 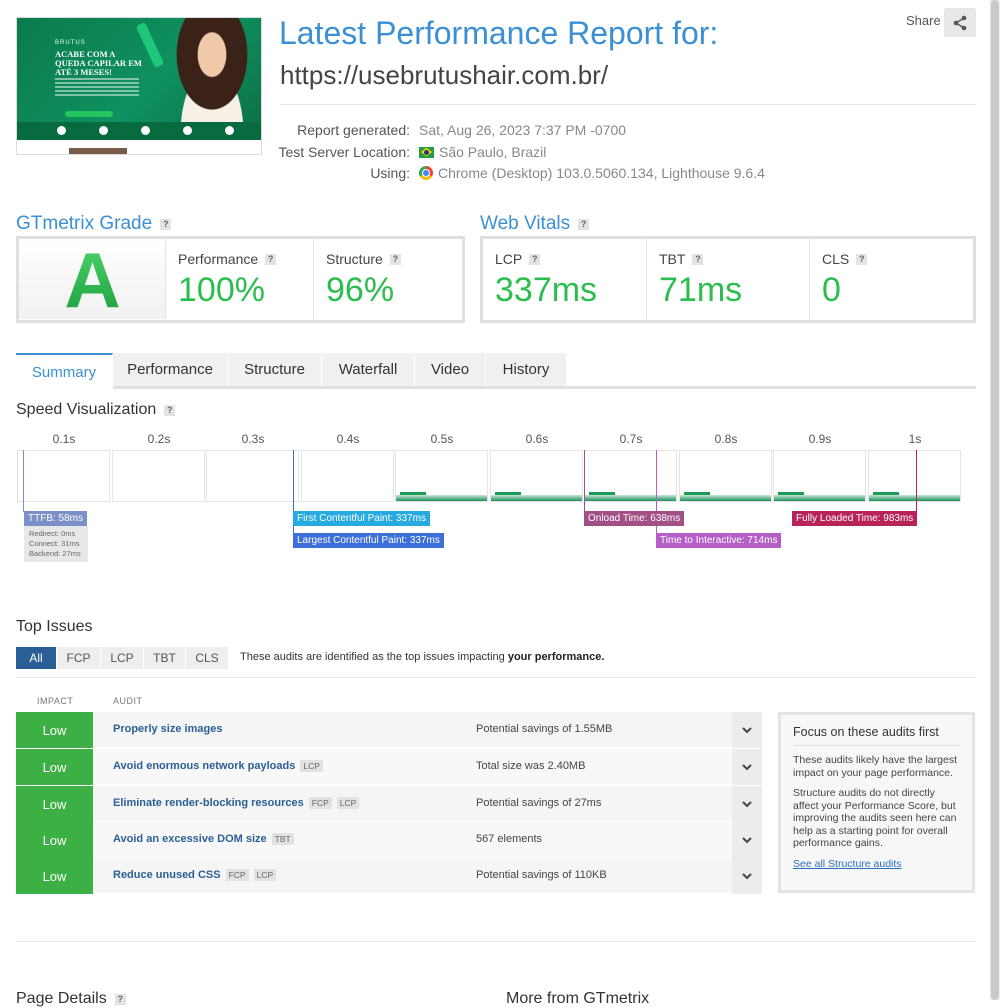 I want to click on audit-name: Avoid enormous network payloads LCP, so click(x=218, y=766).